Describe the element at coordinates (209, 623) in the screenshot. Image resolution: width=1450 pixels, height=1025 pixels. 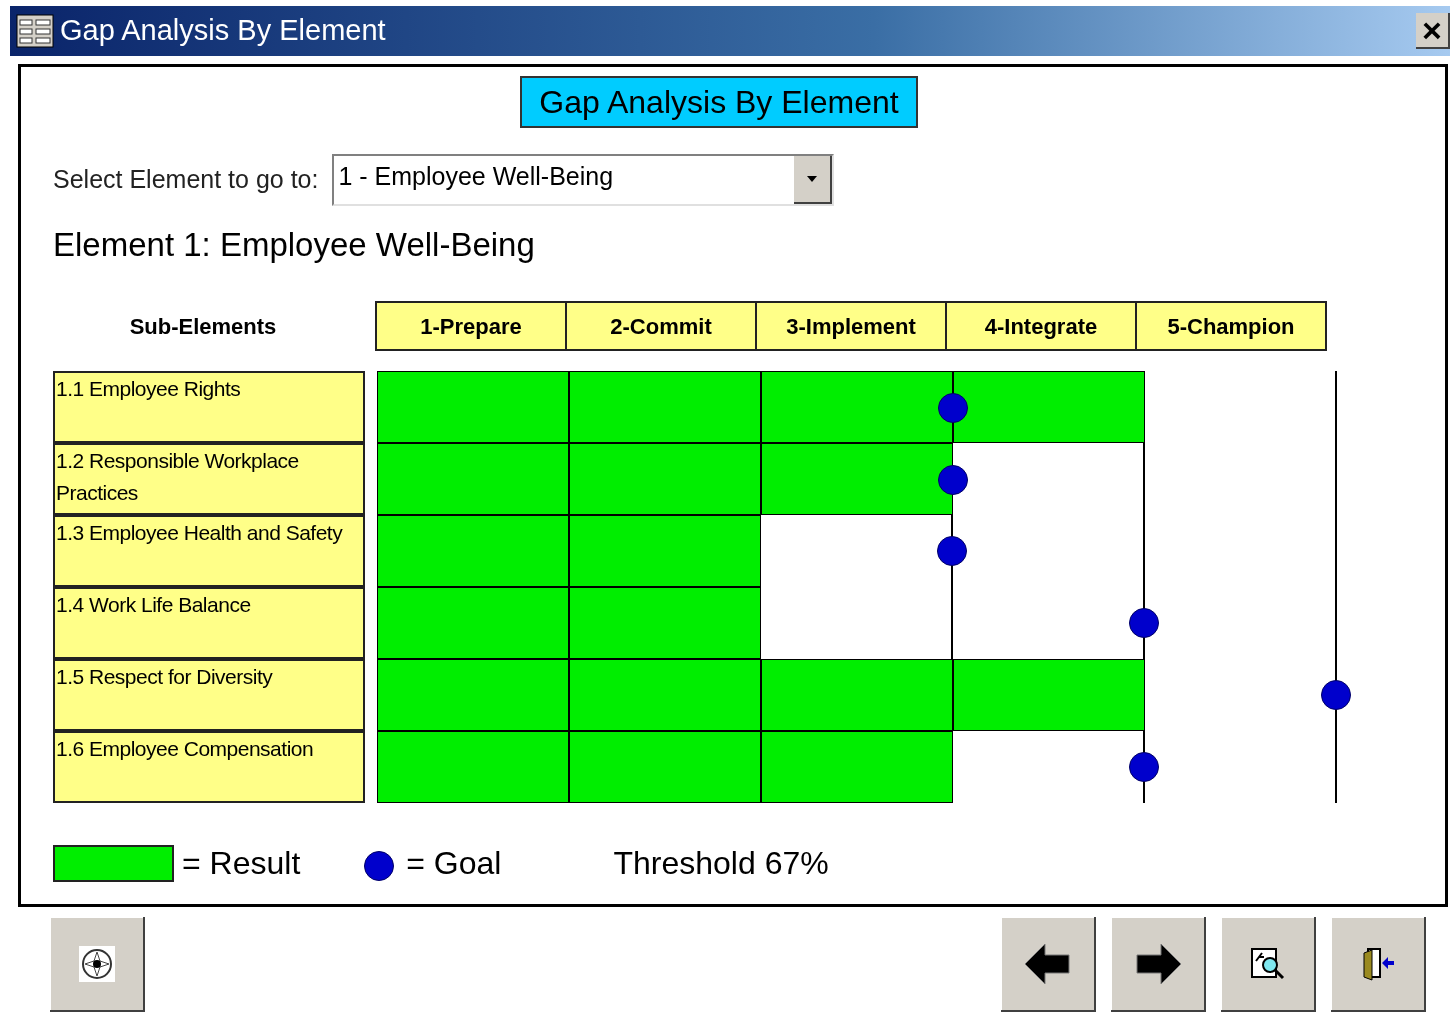
I see `sub-element-label: 1.4 Work Life Balance` at that location.